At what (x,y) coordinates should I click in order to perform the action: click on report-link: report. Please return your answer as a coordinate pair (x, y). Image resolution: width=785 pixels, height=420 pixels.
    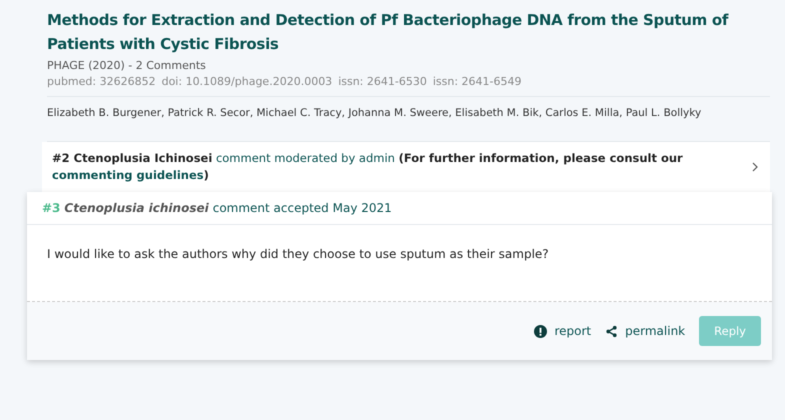
    Looking at the image, I should click on (563, 331).